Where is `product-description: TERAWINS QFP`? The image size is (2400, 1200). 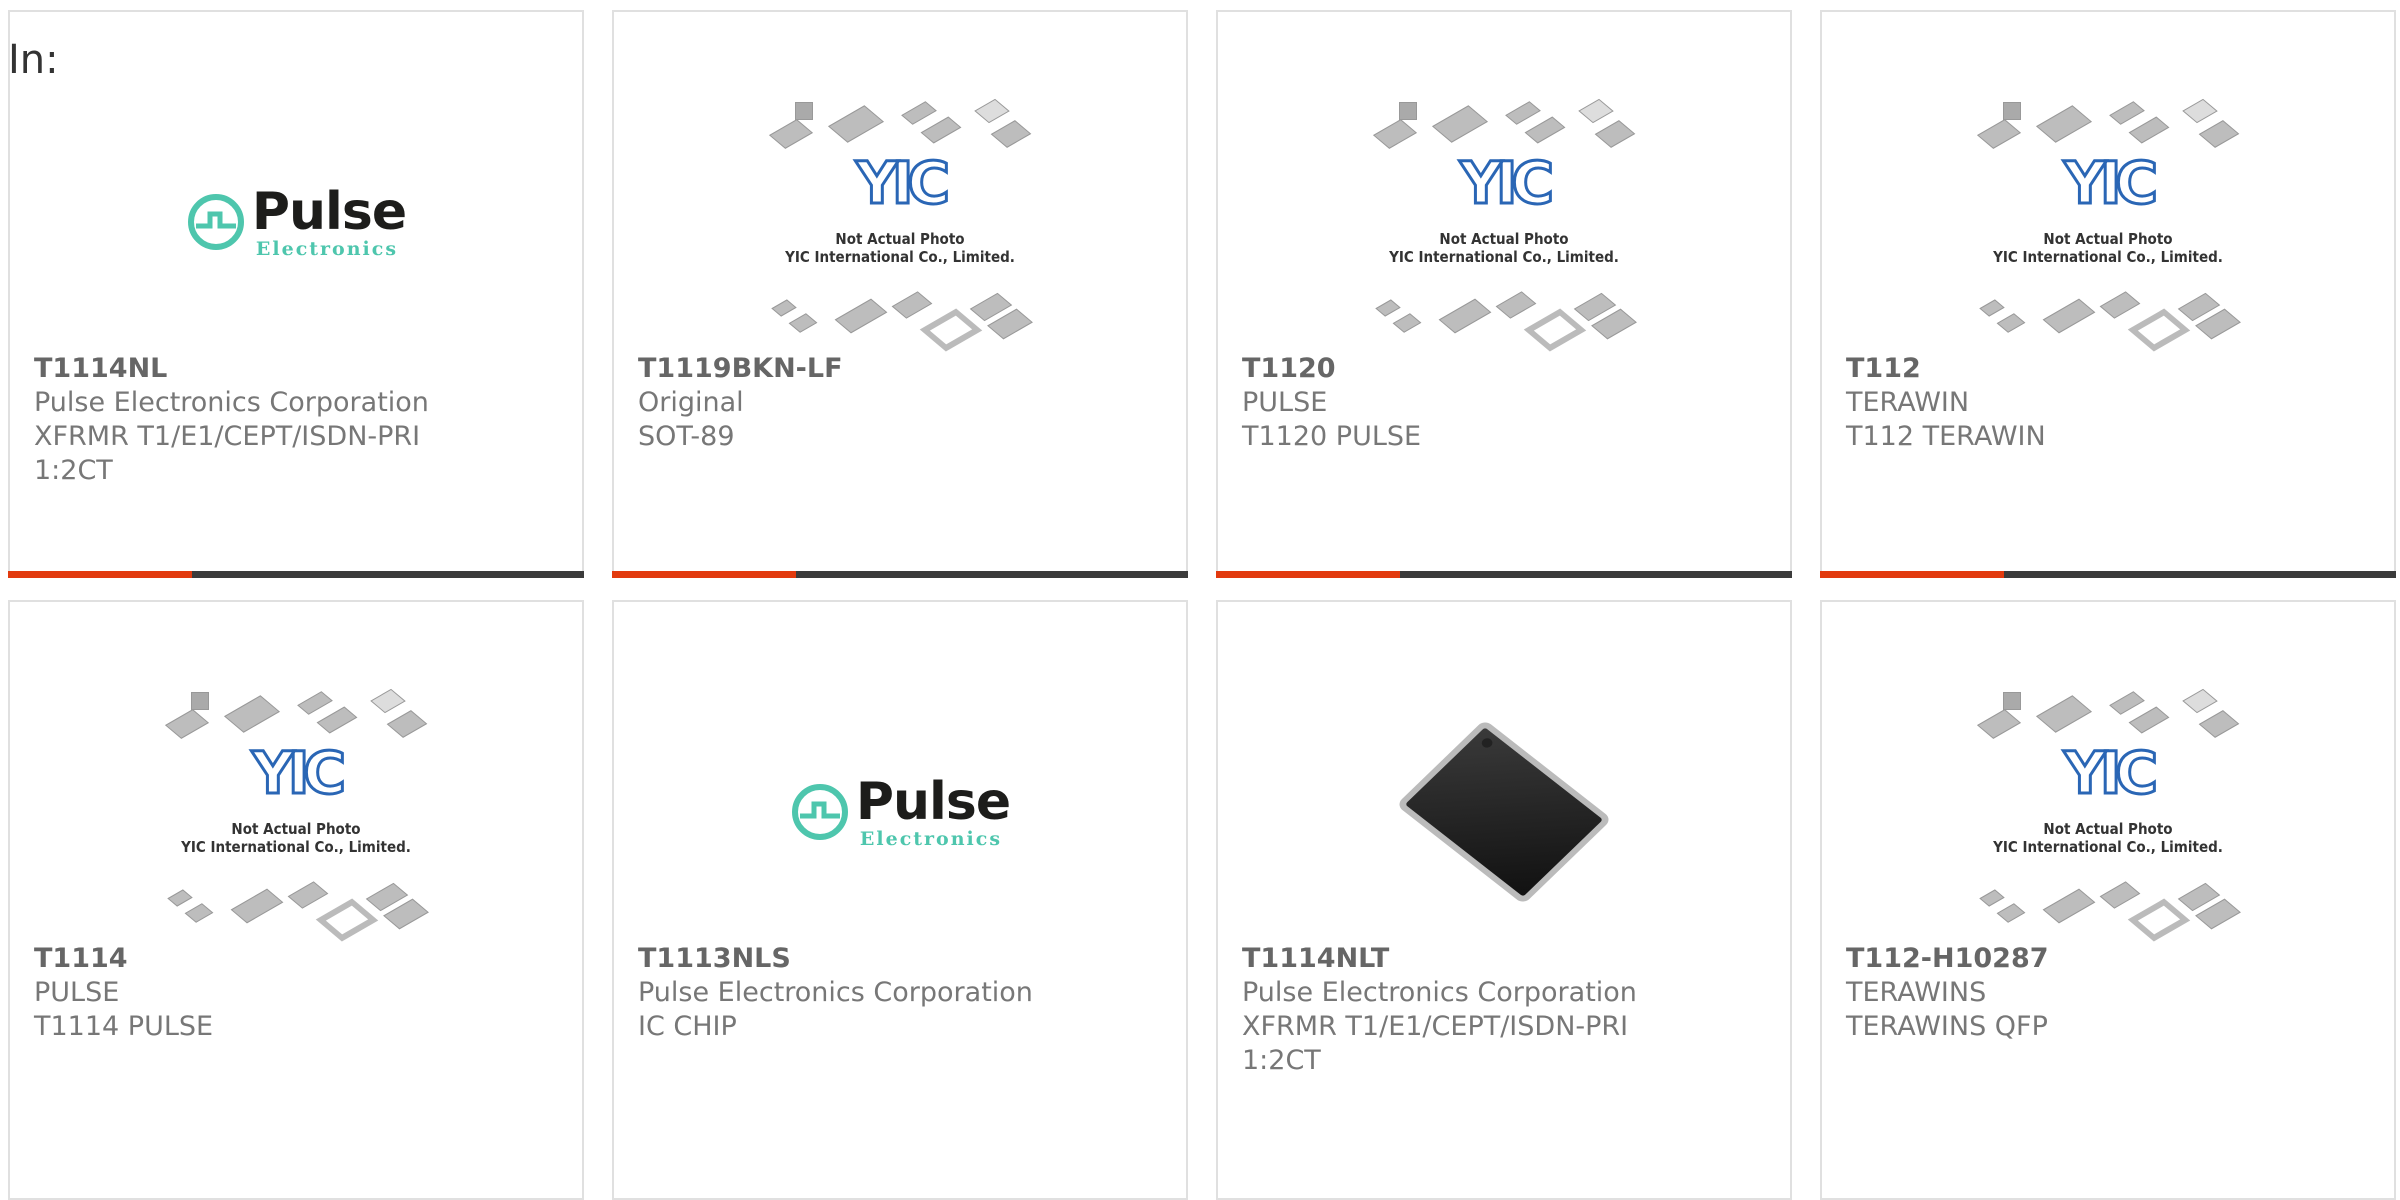 product-description: TERAWINS QFP is located at coordinates (1947, 1026).